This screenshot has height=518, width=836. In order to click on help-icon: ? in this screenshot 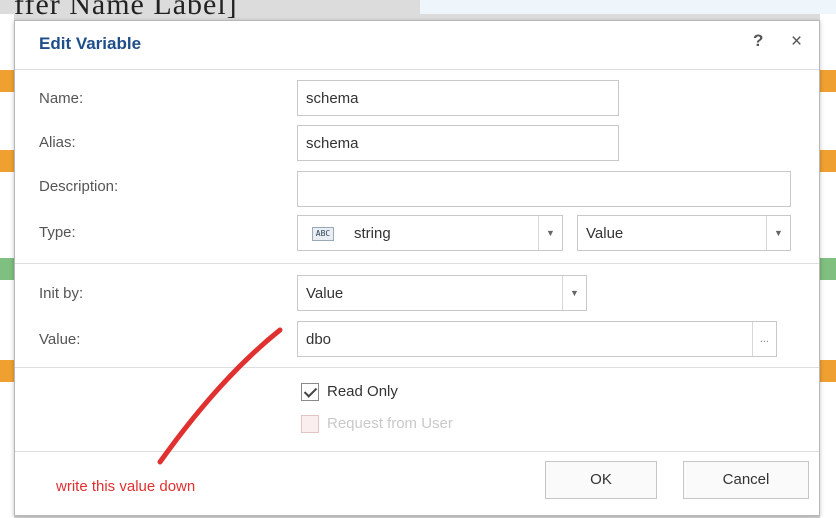, I will do `click(758, 41)`.